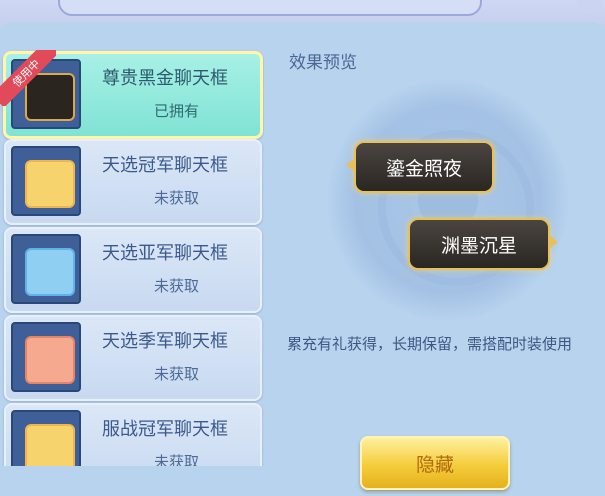  I want to click on blue-bubble-icon, so click(50, 272).